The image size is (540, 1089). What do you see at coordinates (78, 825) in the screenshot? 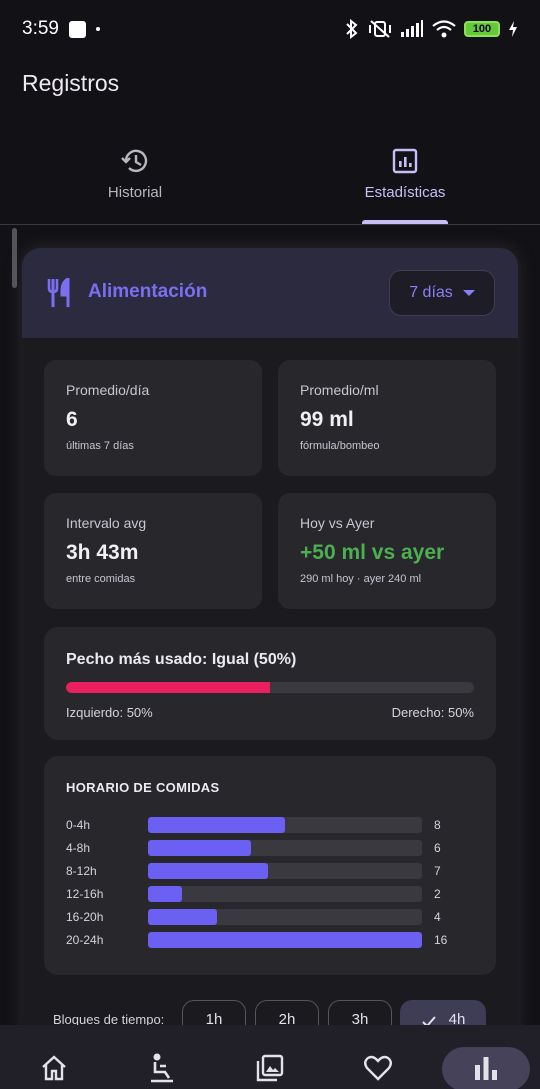
I see `schedule-row-label: 0-4h` at bounding box center [78, 825].